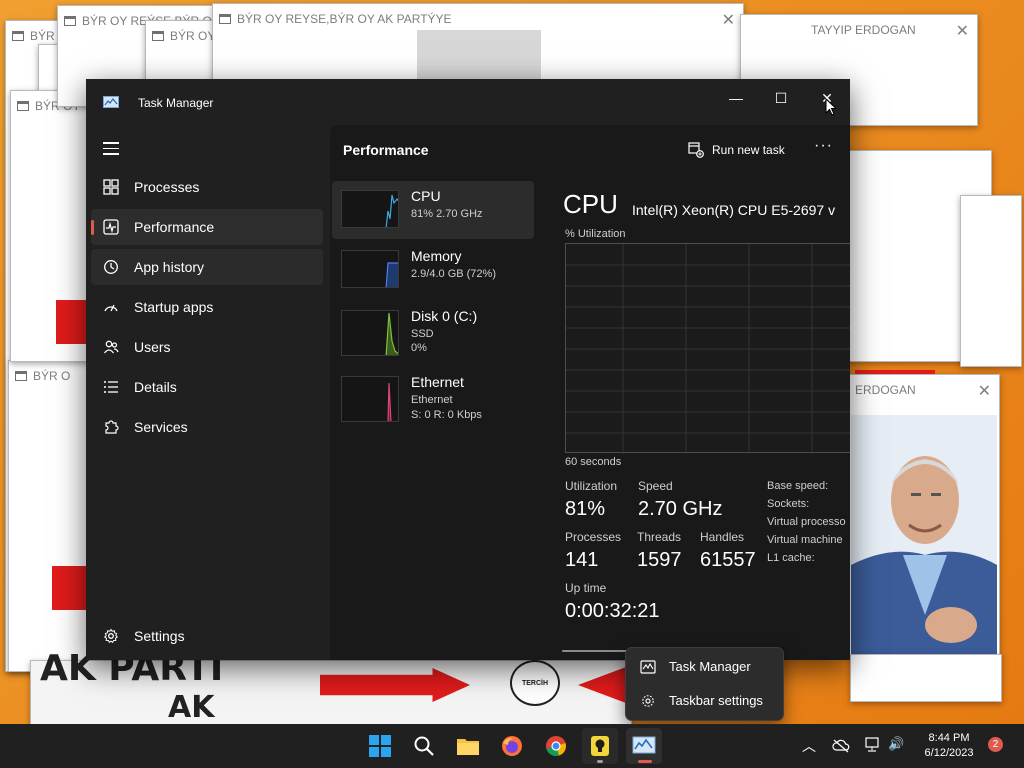 The image size is (1024, 768). I want to click on firefox-button, so click(512, 746).